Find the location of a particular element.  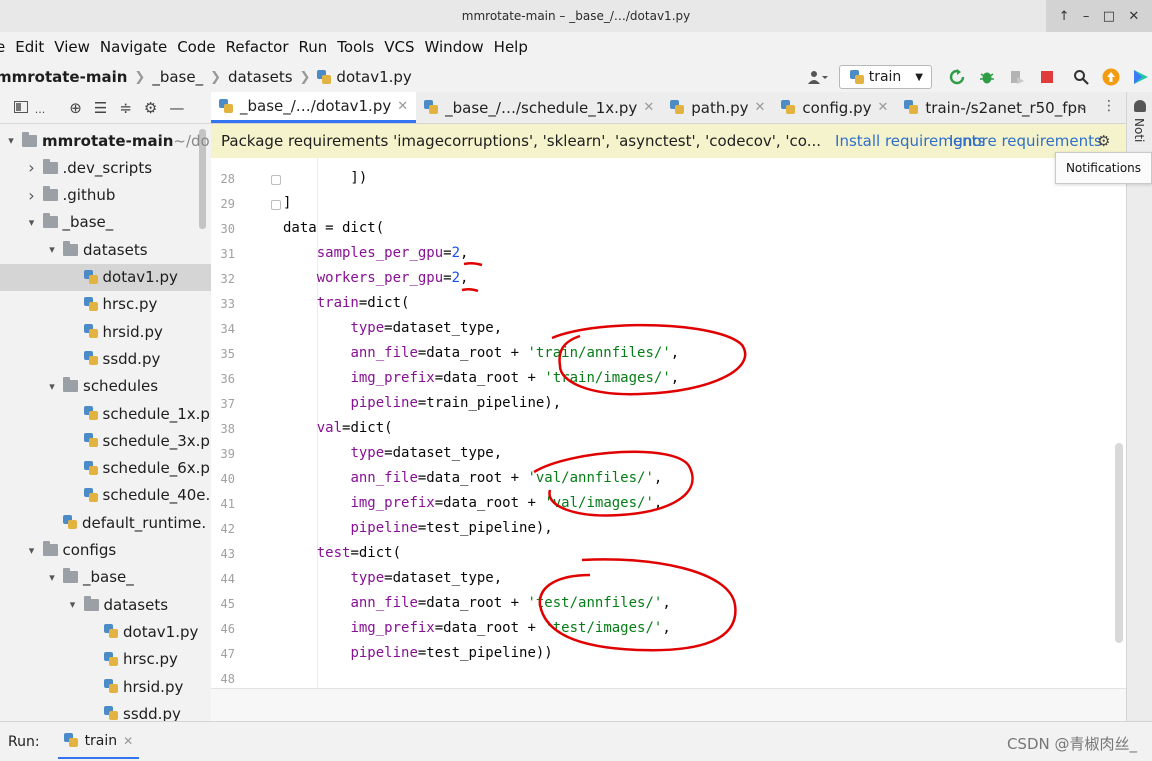

editor-scrollbar is located at coordinates (1119, 543).